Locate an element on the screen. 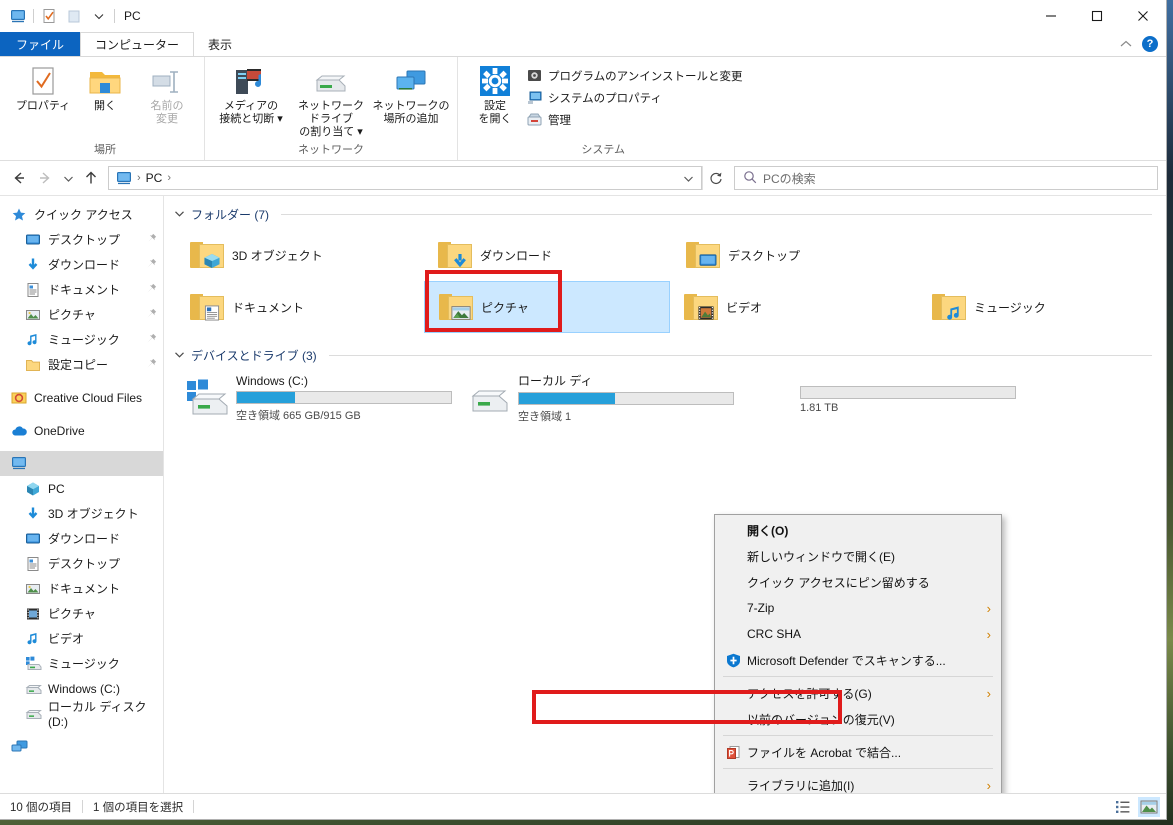 Image resolution: width=1173 pixels, height=825 pixels. sidebar-item-desktop: デスクトップ is located at coordinates (81, 239).